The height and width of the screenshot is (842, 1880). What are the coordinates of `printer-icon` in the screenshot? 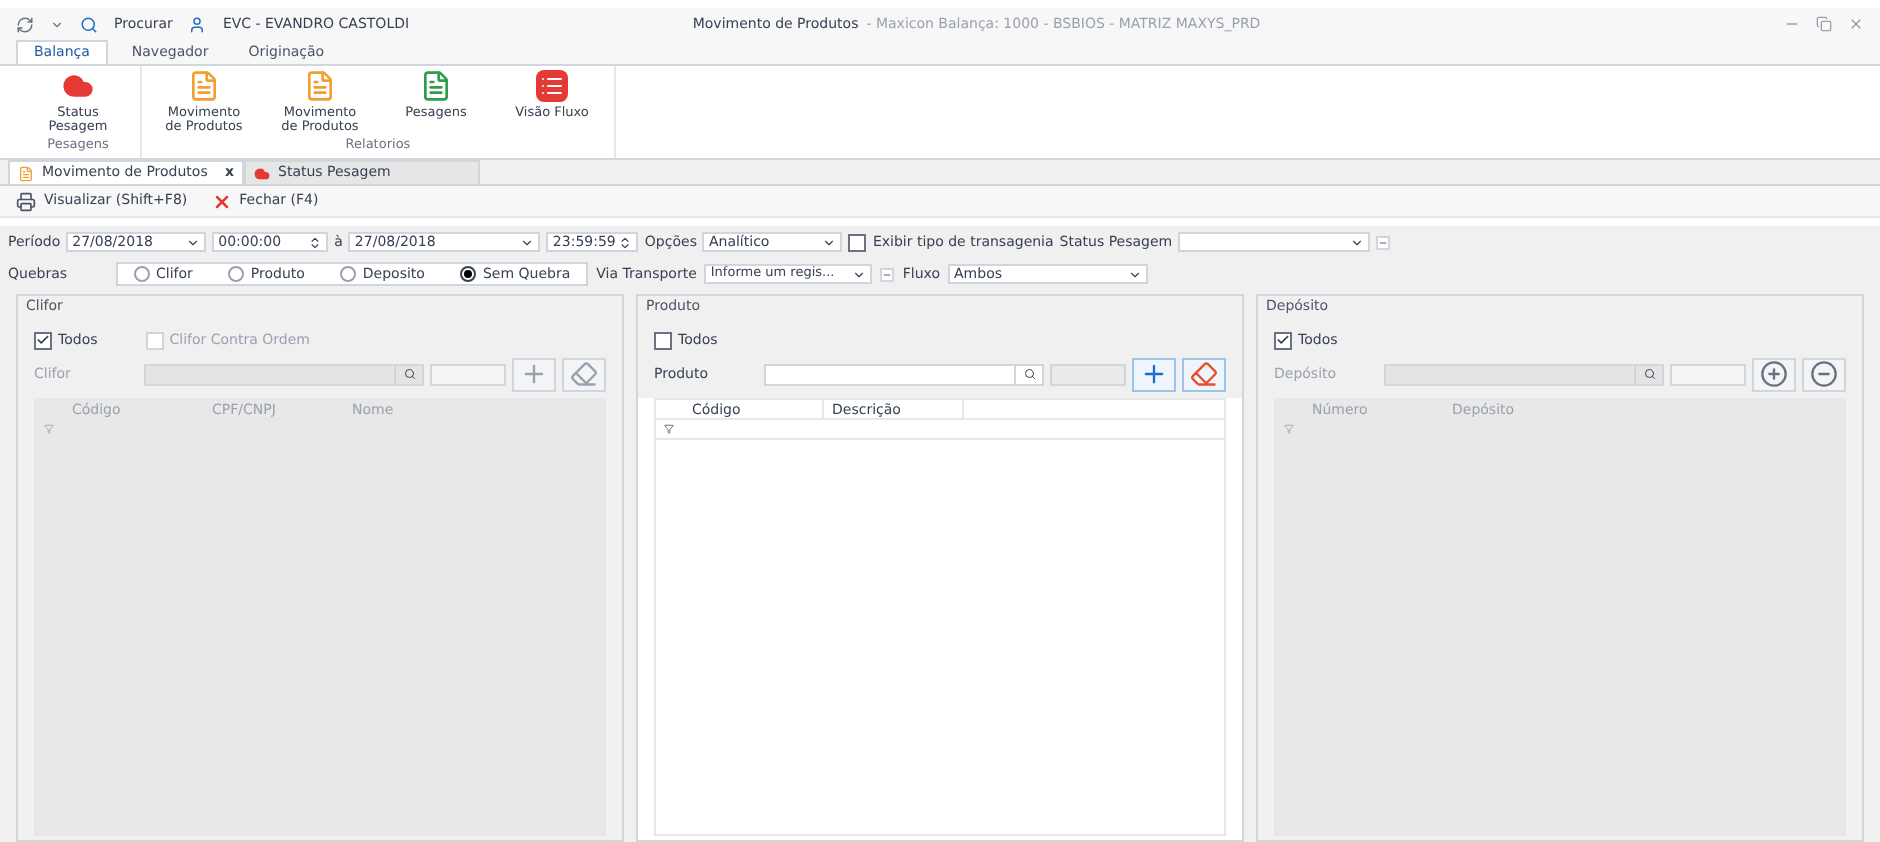 It's located at (26, 201).